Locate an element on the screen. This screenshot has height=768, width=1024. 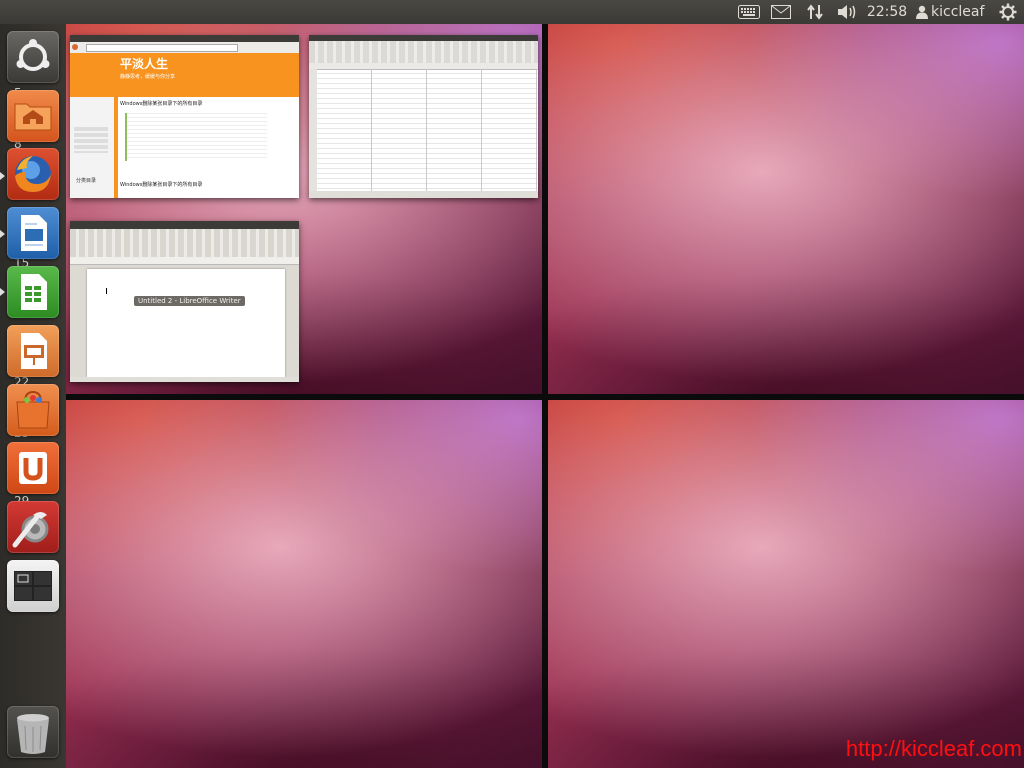
spreadsheet-grid is located at coordinates (427, 130).